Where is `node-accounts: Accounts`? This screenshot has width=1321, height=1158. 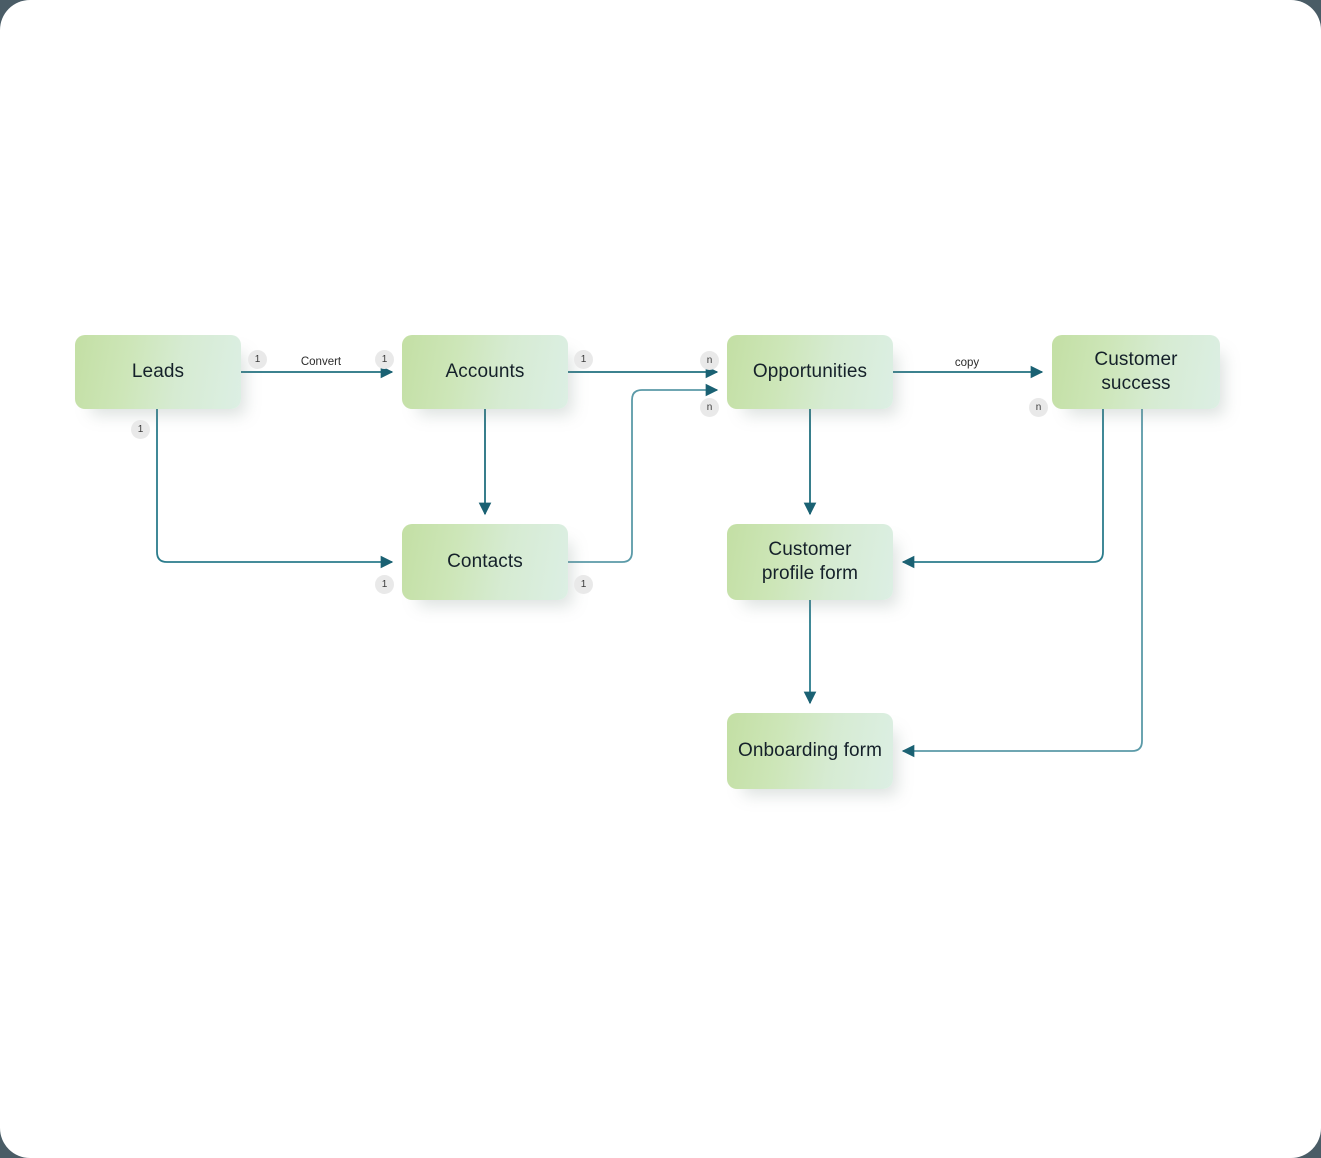
node-accounts: Accounts is located at coordinates (485, 372).